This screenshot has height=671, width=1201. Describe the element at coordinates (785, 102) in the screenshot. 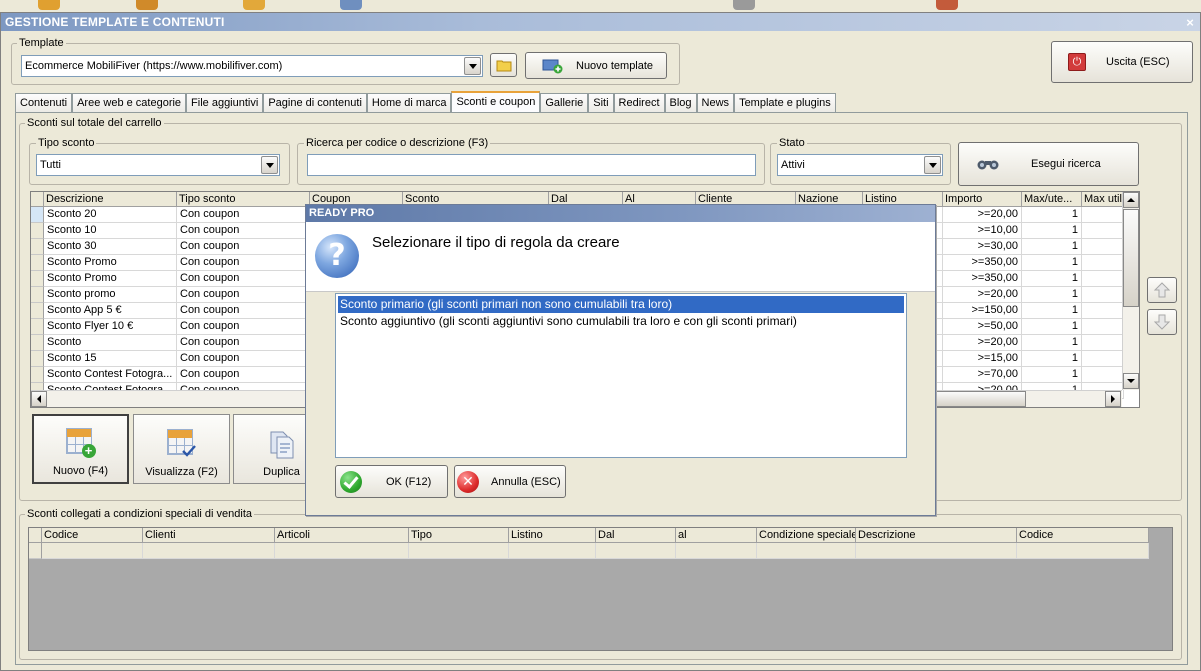

I see `tab-template-plugins: Template e plugins` at that location.